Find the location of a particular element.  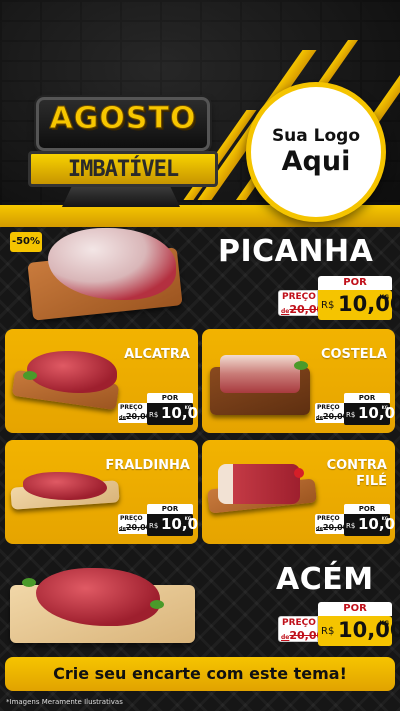

product-name: FRALDINHA is located at coordinates (147, 465).